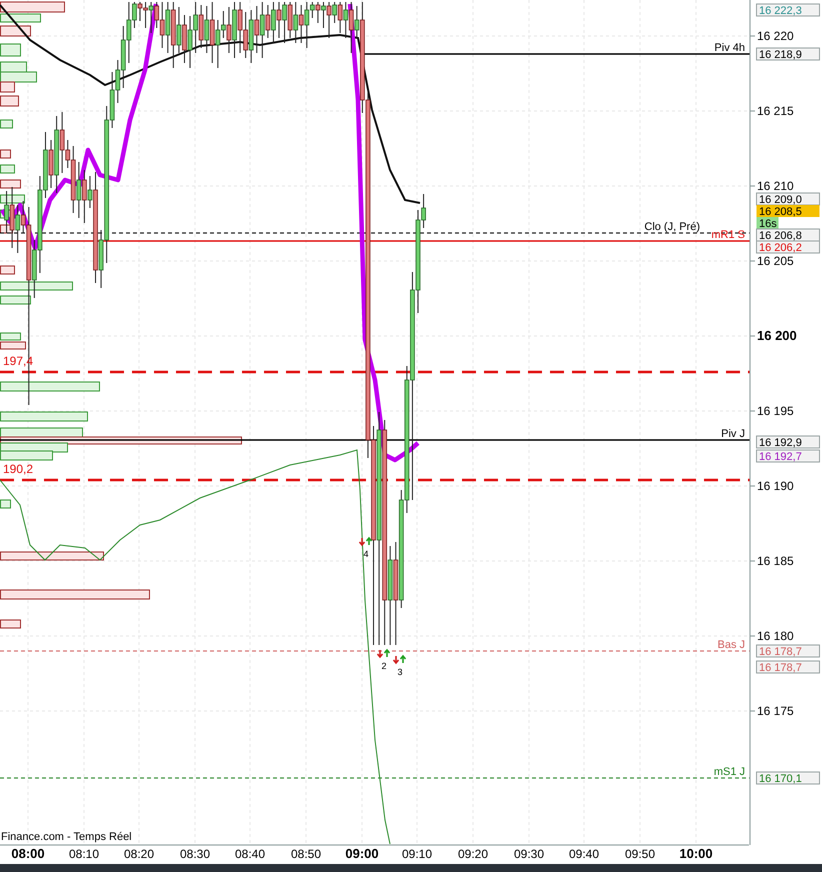  Describe the element at coordinates (66, 837) in the screenshot. I see `data-source-label: Finance.com - Temps Réel` at that location.